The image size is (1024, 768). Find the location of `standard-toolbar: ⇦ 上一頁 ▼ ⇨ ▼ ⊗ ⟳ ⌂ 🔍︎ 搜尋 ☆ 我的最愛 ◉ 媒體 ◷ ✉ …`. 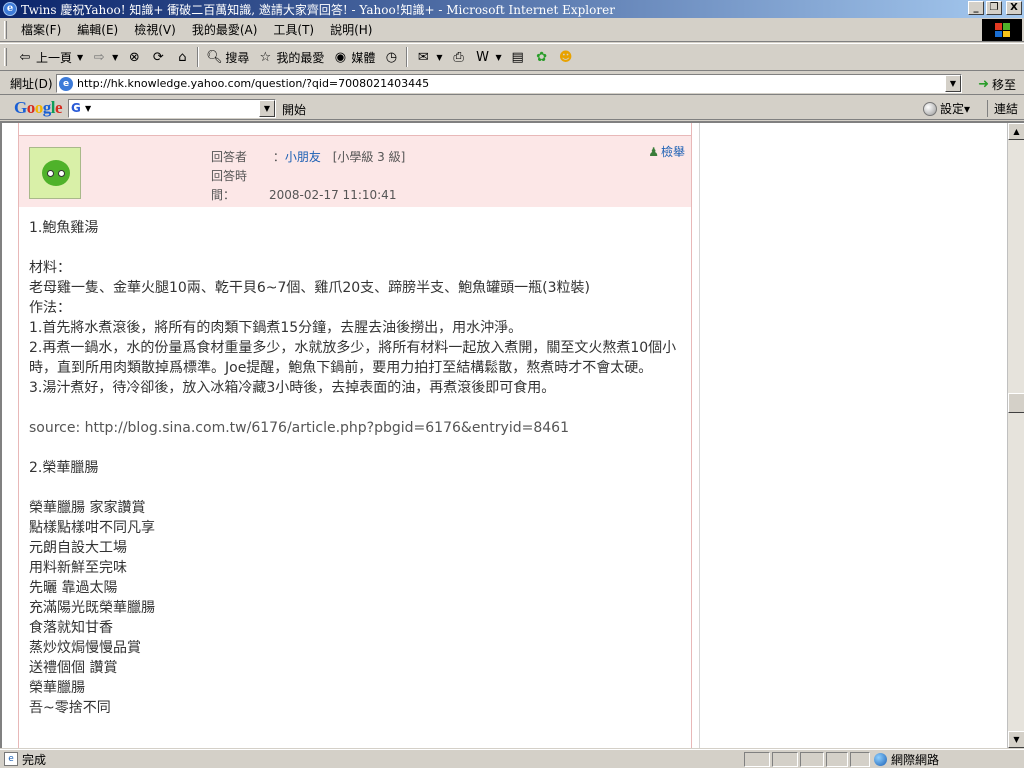

standard-toolbar: ⇦ 上一頁 ▼ ⇨ ▼ ⊗ ⟳ ⌂ 🔍︎ 搜尋 ☆ 我的最愛 ◉ 媒體 ◷ ✉ … is located at coordinates (512, 57).